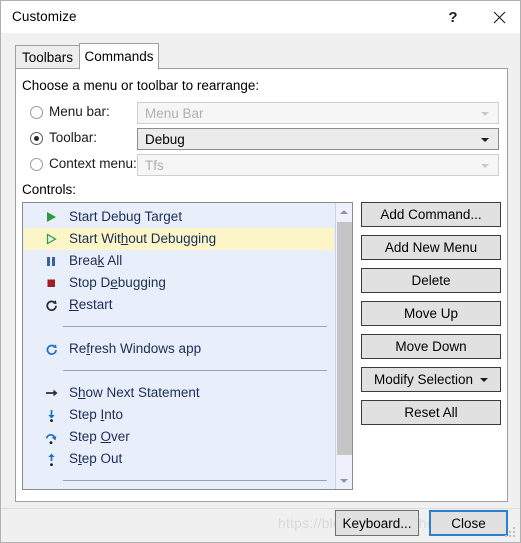 This screenshot has height=543, width=521. Describe the element at coordinates (179, 261) in the screenshot. I see `list-item: Break All` at that location.